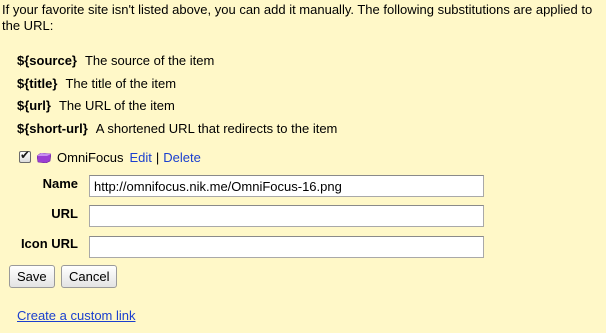 The height and width of the screenshot is (333, 606). Describe the element at coordinates (60, 183) in the screenshot. I see `name-field-label: Name` at that location.